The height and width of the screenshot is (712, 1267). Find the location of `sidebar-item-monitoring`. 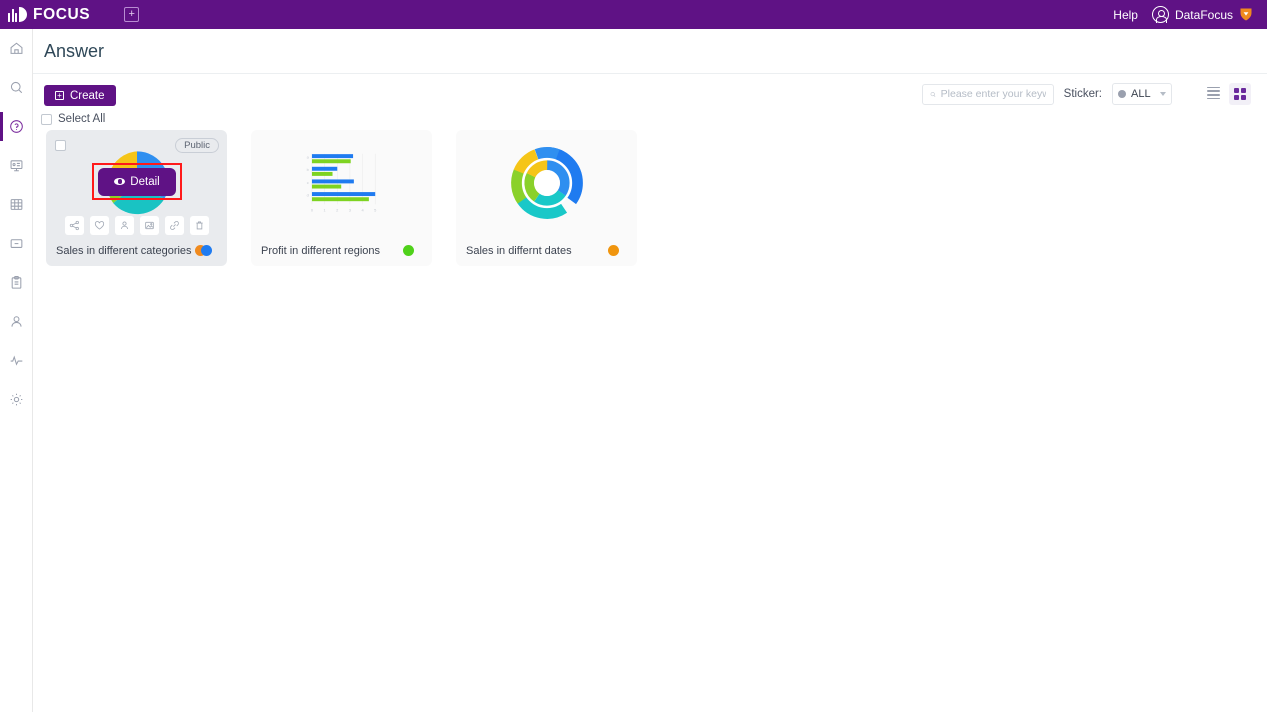

sidebar-item-monitoring is located at coordinates (16, 360).